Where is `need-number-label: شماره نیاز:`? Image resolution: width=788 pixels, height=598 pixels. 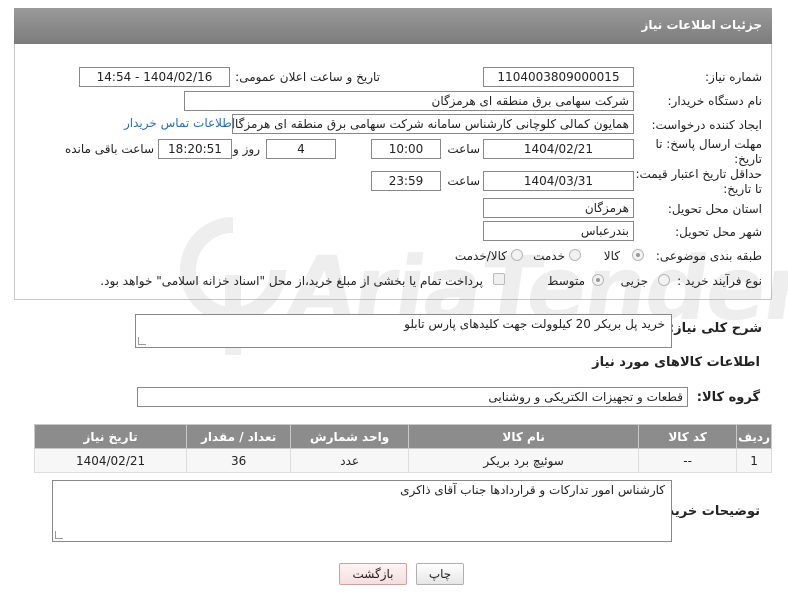 need-number-label: شماره نیاز: is located at coordinates (733, 77).